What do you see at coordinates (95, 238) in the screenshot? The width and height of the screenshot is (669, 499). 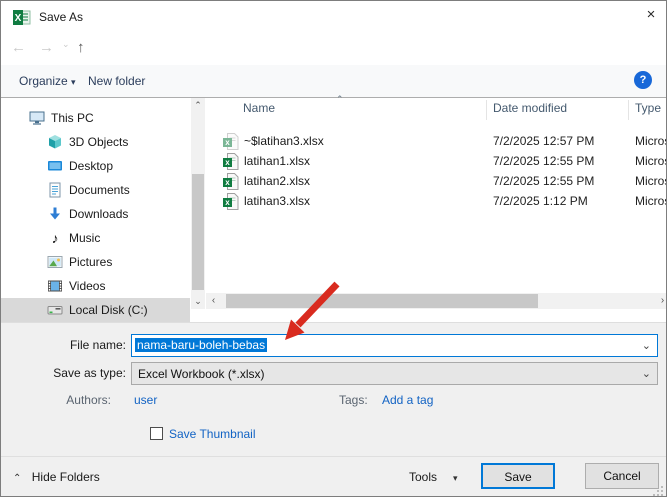 I see `sidebar-item-music: ♪ Music` at bounding box center [95, 238].